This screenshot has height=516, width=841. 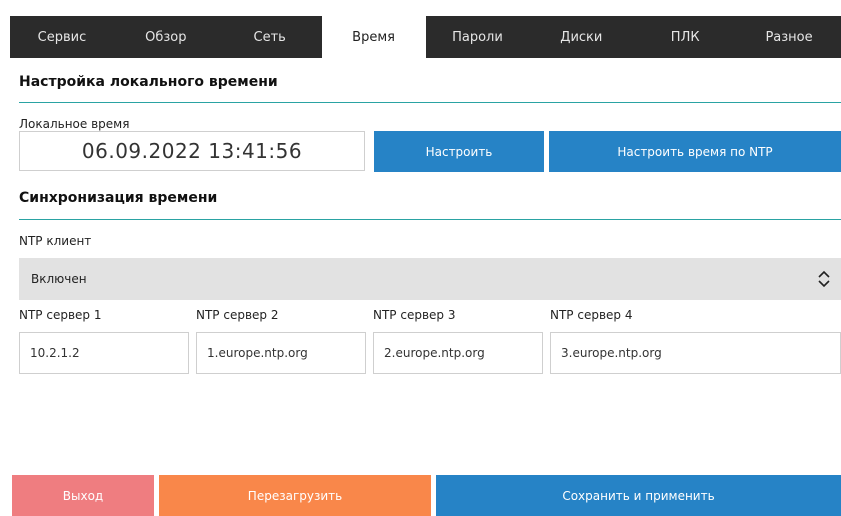 What do you see at coordinates (581, 37) in the screenshot?
I see `tab-disks: Диски` at bounding box center [581, 37].